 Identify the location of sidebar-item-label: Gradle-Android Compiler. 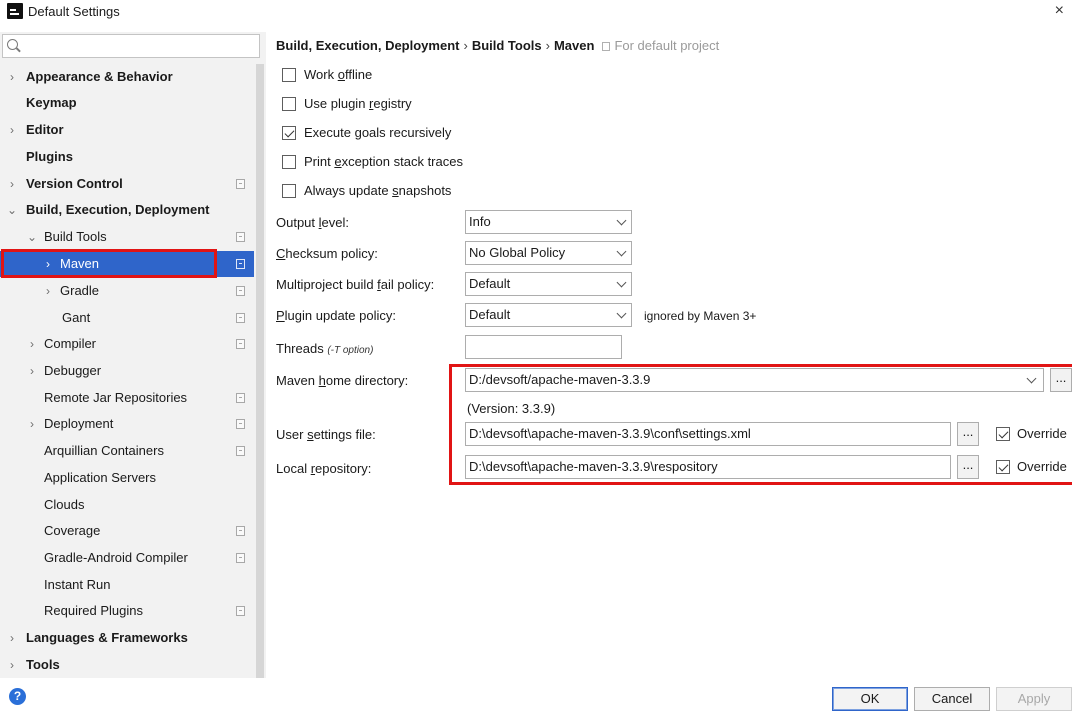
(116, 557).